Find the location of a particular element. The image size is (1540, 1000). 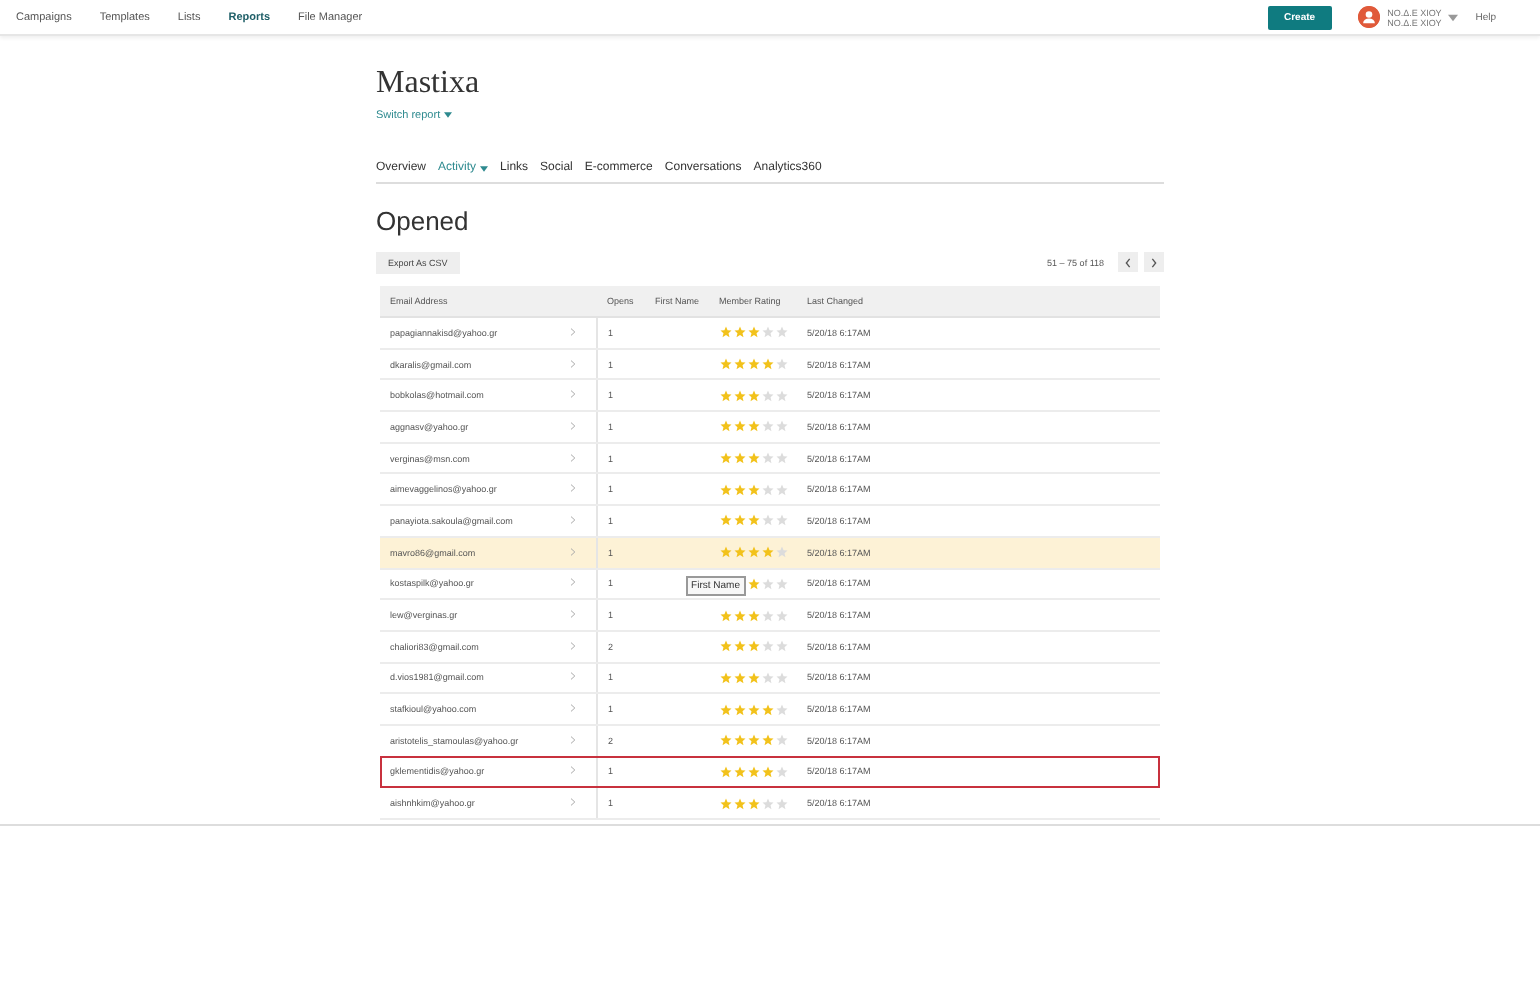

next-page-button is located at coordinates (1154, 262).